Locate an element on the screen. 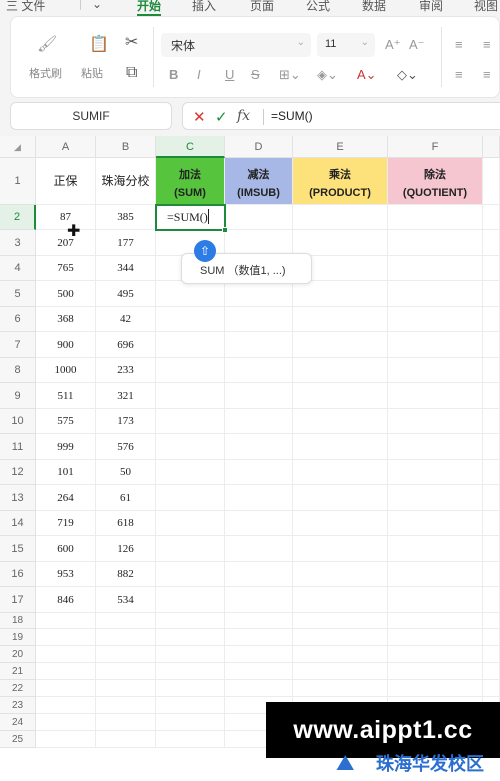 The height and width of the screenshot is (781, 500). data-cell: 385 is located at coordinates (126, 217).